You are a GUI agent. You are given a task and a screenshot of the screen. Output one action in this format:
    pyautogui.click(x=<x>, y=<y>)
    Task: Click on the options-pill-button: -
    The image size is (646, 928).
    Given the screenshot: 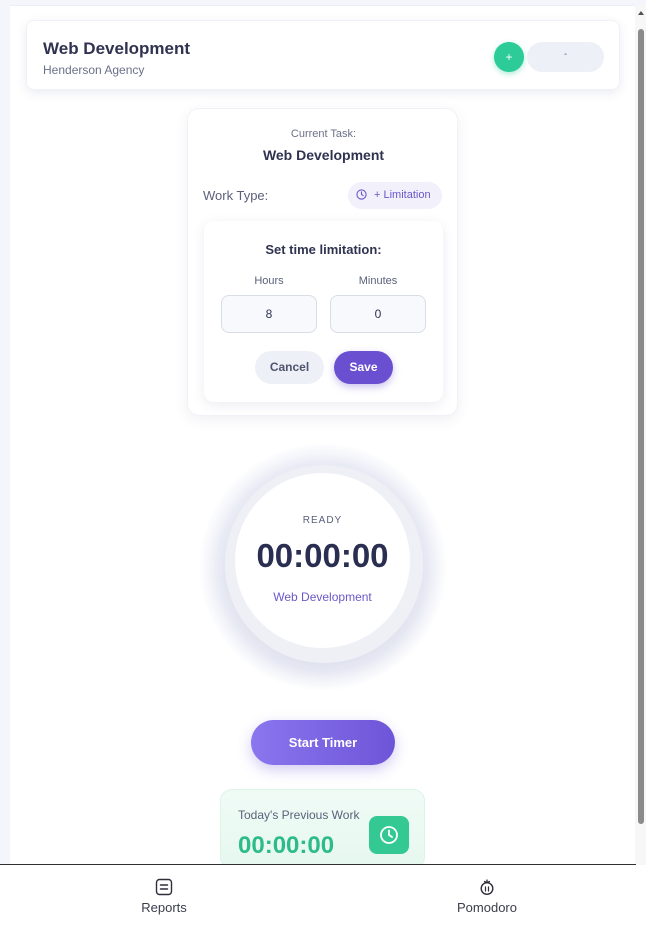 What is the action you would take?
    pyautogui.click(x=565, y=57)
    